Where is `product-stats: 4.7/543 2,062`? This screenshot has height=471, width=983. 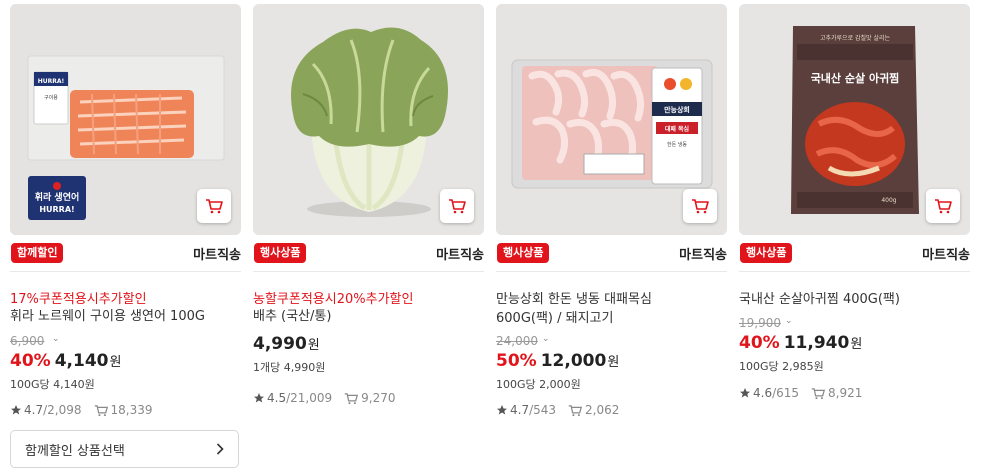
product-stats: 4.7/543 2,062 is located at coordinates (557, 410).